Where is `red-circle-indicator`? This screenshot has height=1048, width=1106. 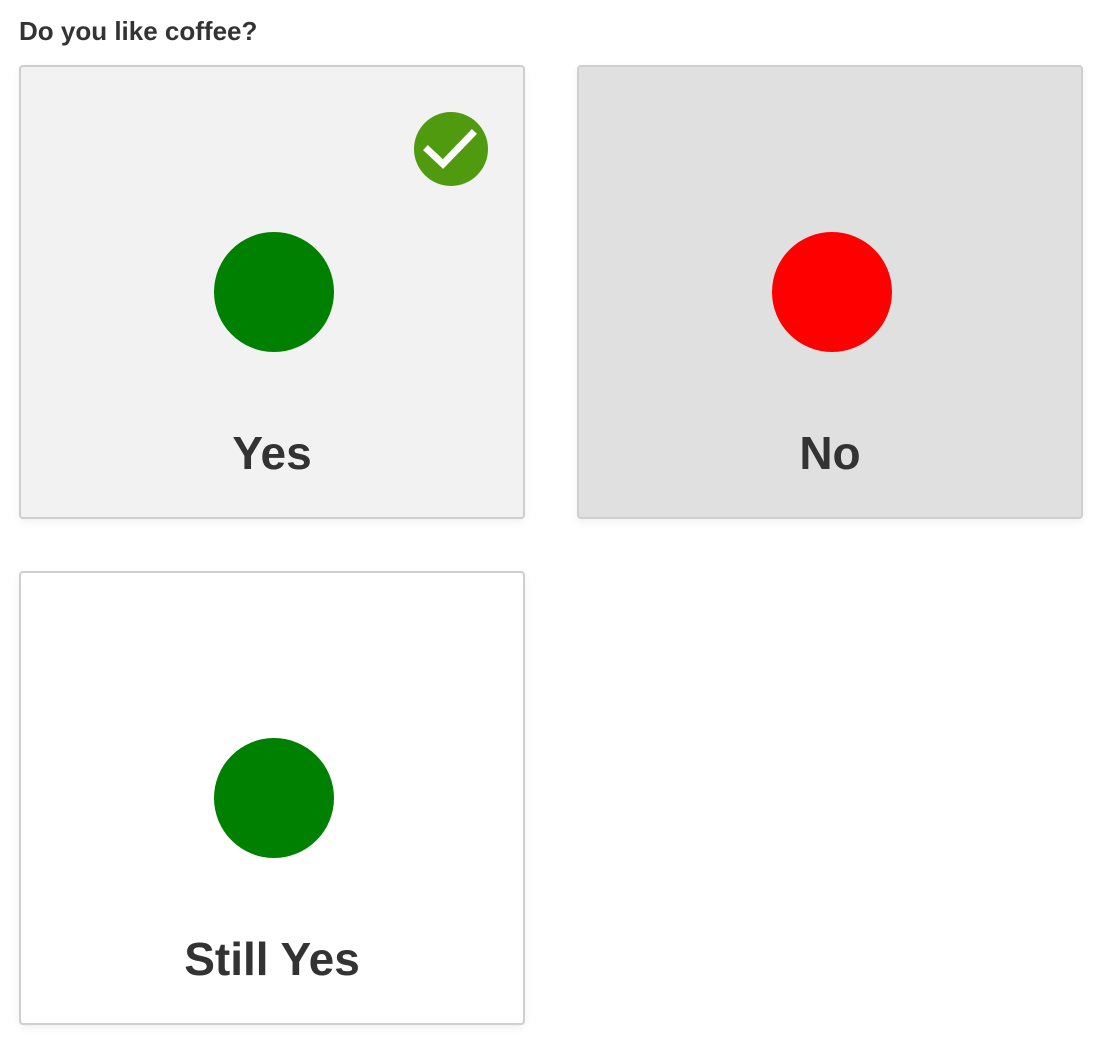 red-circle-indicator is located at coordinates (832, 292).